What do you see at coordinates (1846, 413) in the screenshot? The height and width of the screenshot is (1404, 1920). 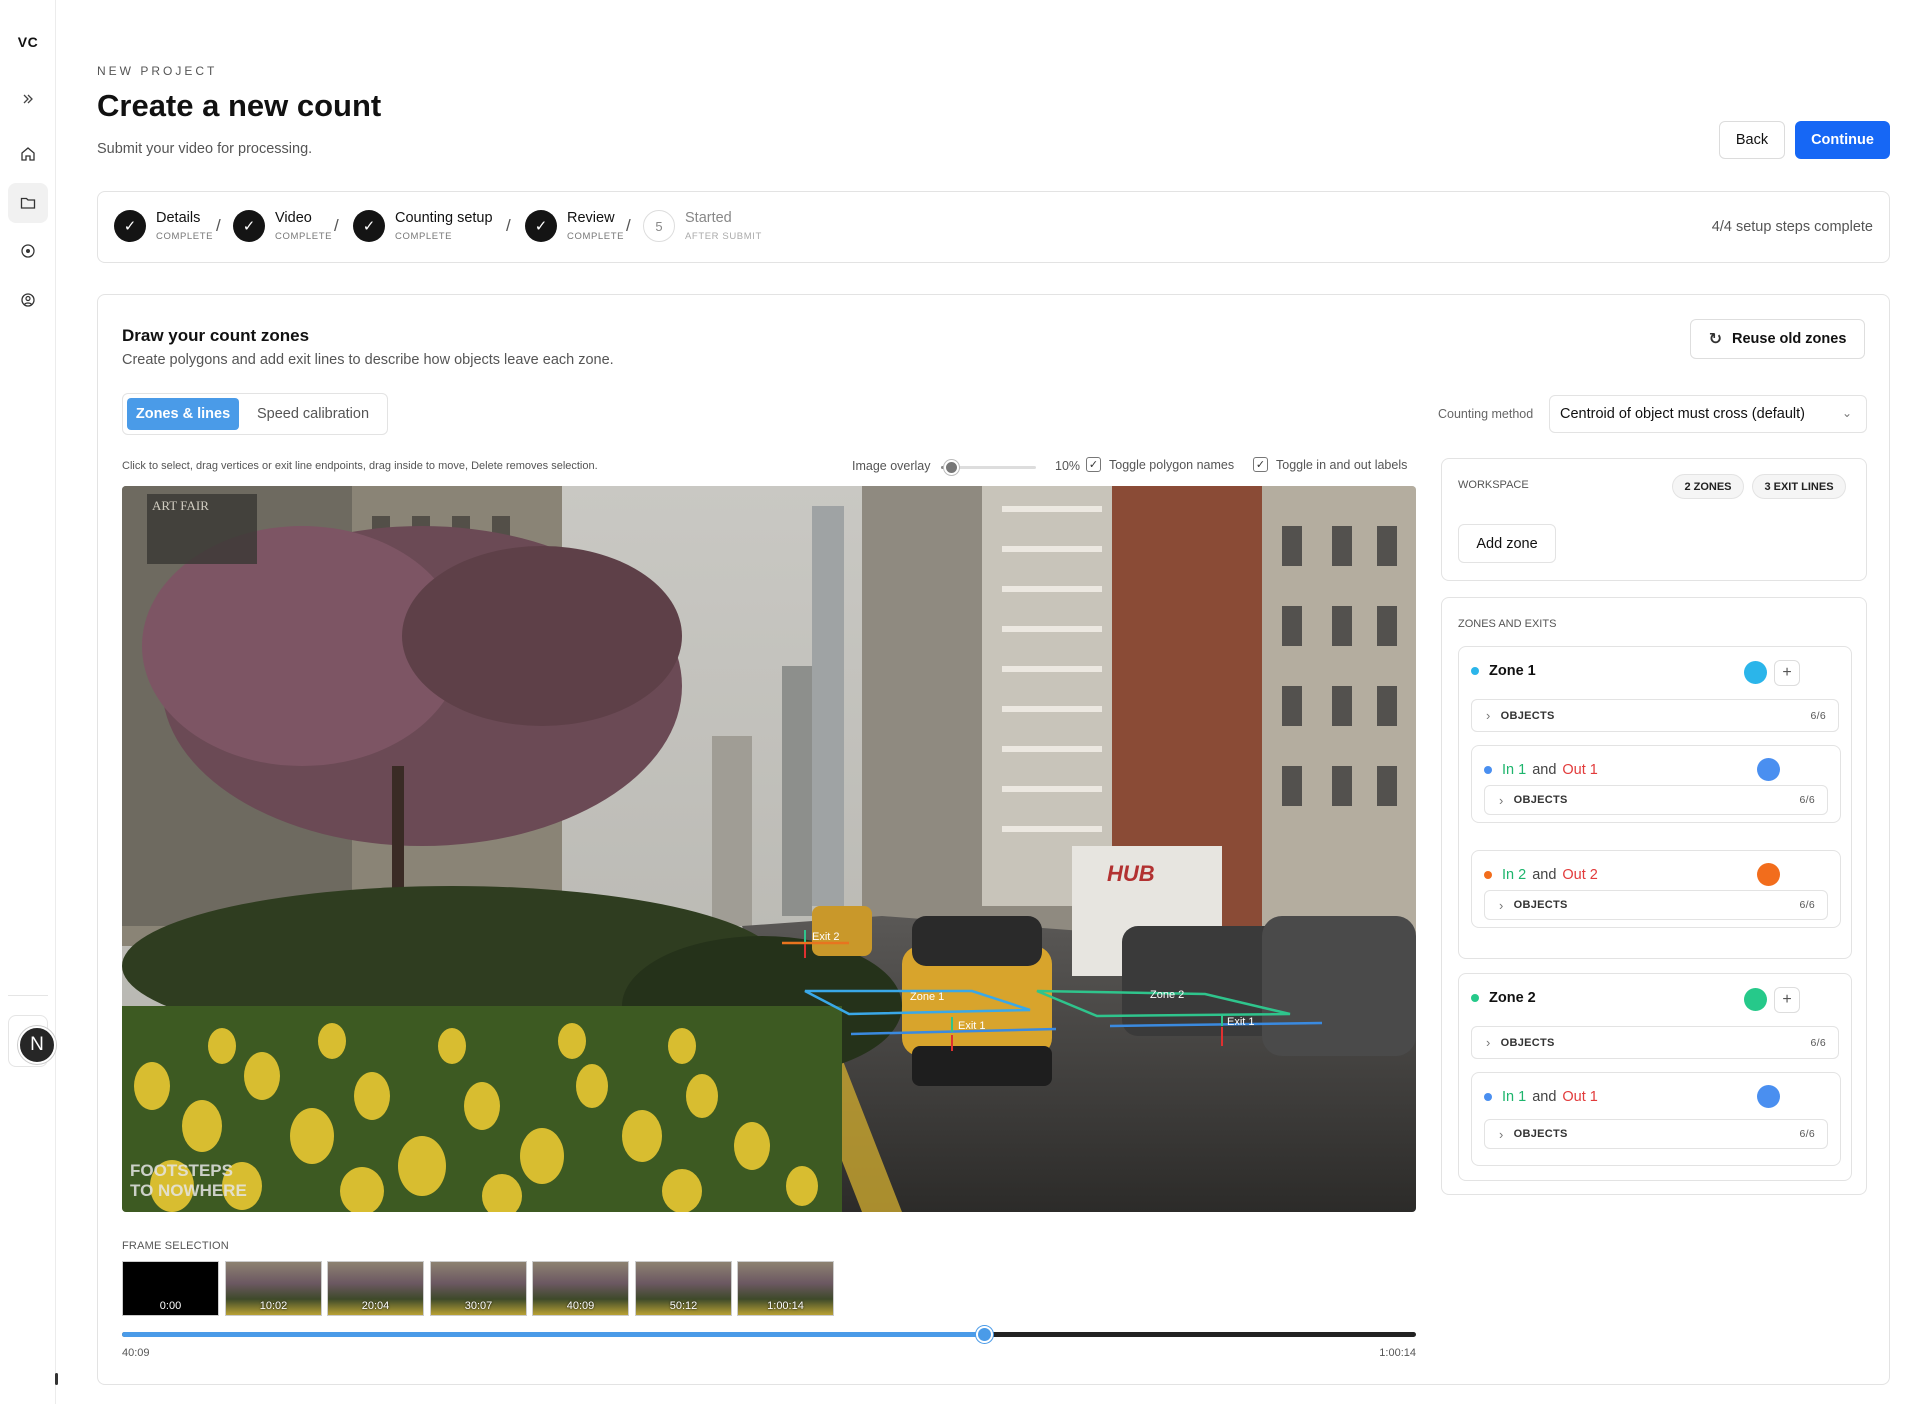 I see `chevron-down-icon: ⌄` at bounding box center [1846, 413].